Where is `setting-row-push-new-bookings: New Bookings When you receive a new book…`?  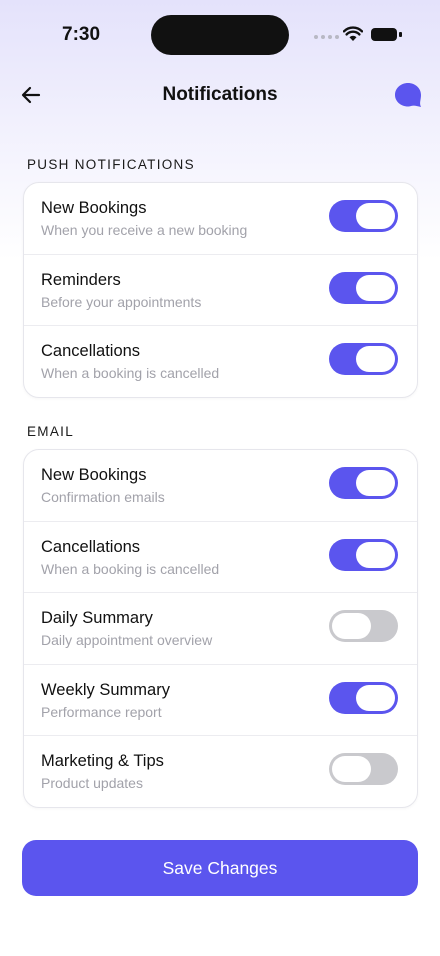
setting-row-push-new-bookings: New Bookings When you receive a new book… is located at coordinates (220, 219).